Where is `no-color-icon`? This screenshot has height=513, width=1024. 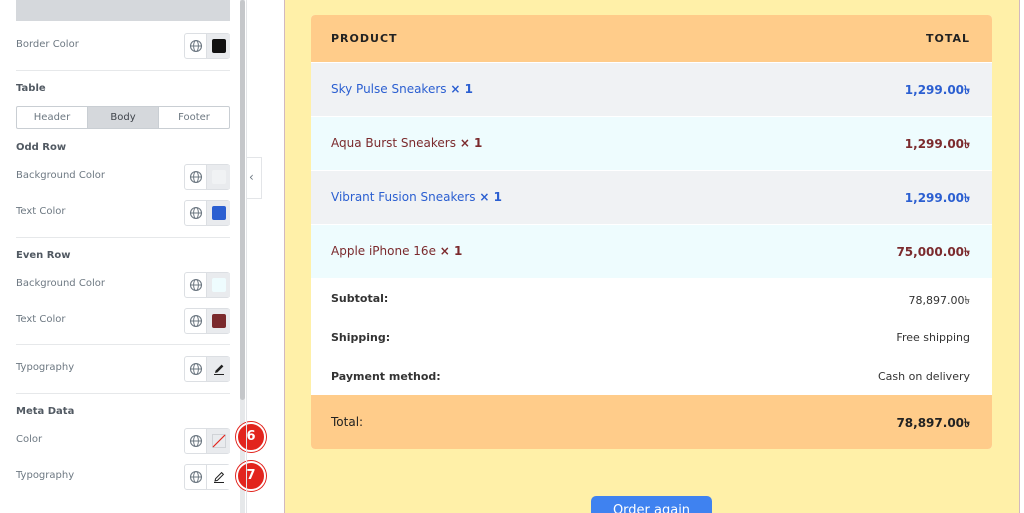 no-color-icon is located at coordinates (219, 441).